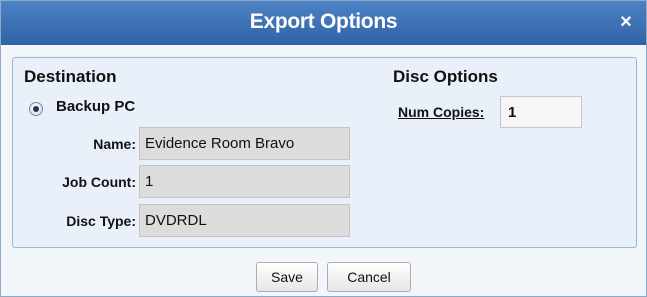 The height and width of the screenshot is (297, 647). I want to click on dialog-title: Export Options, so click(323, 21).